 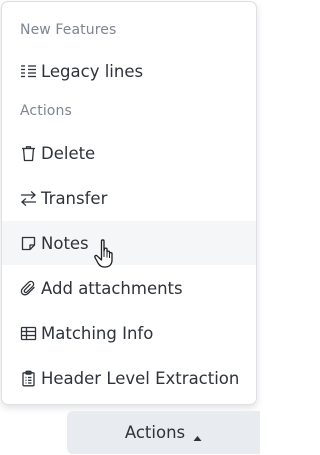 What do you see at coordinates (68, 30) in the screenshot?
I see `section-label-new-features: New Features` at bounding box center [68, 30].